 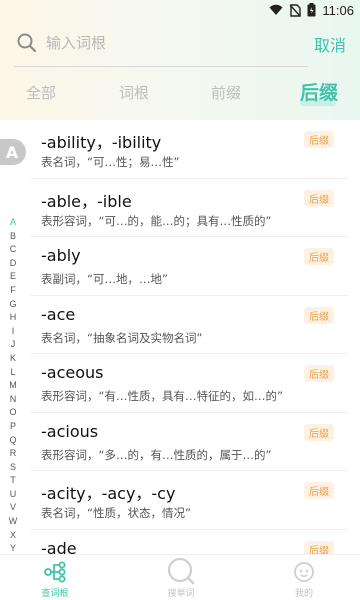 I want to click on battery-icon, so click(x=311, y=10).